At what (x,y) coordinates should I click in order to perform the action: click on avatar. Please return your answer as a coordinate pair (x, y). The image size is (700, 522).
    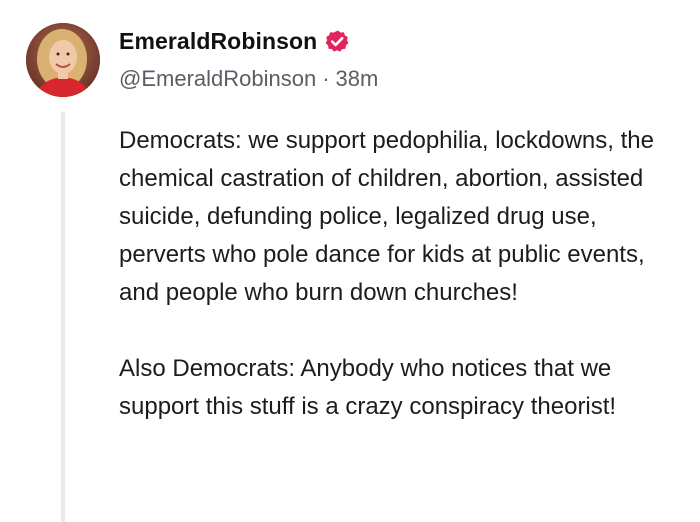
    Looking at the image, I should click on (63, 60).